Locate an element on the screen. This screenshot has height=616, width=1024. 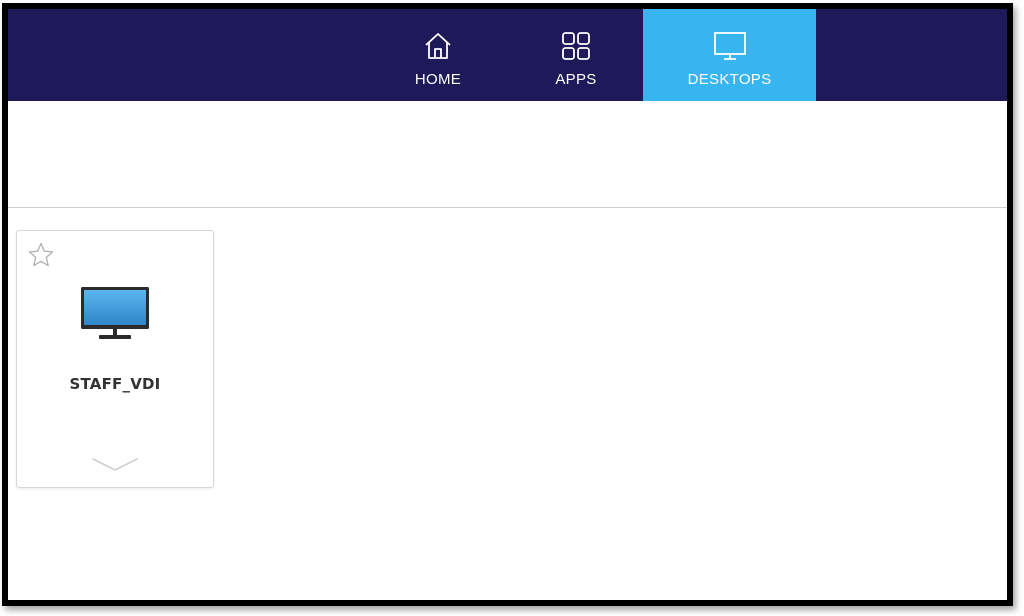
tab-desktops: DESKTOPS is located at coordinates (729, 55).